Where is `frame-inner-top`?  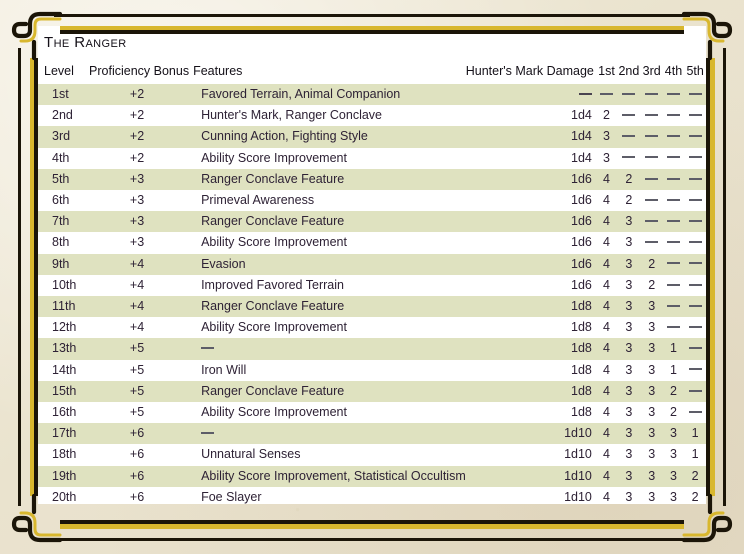 frame-inner-top is located at coordinates (372, 32).